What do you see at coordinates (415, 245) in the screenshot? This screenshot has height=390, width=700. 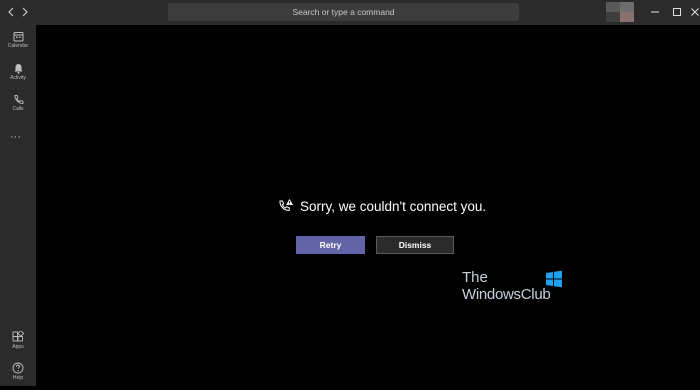 I see `dismiss-button: Dismiss` at bounding box center [415, 245].